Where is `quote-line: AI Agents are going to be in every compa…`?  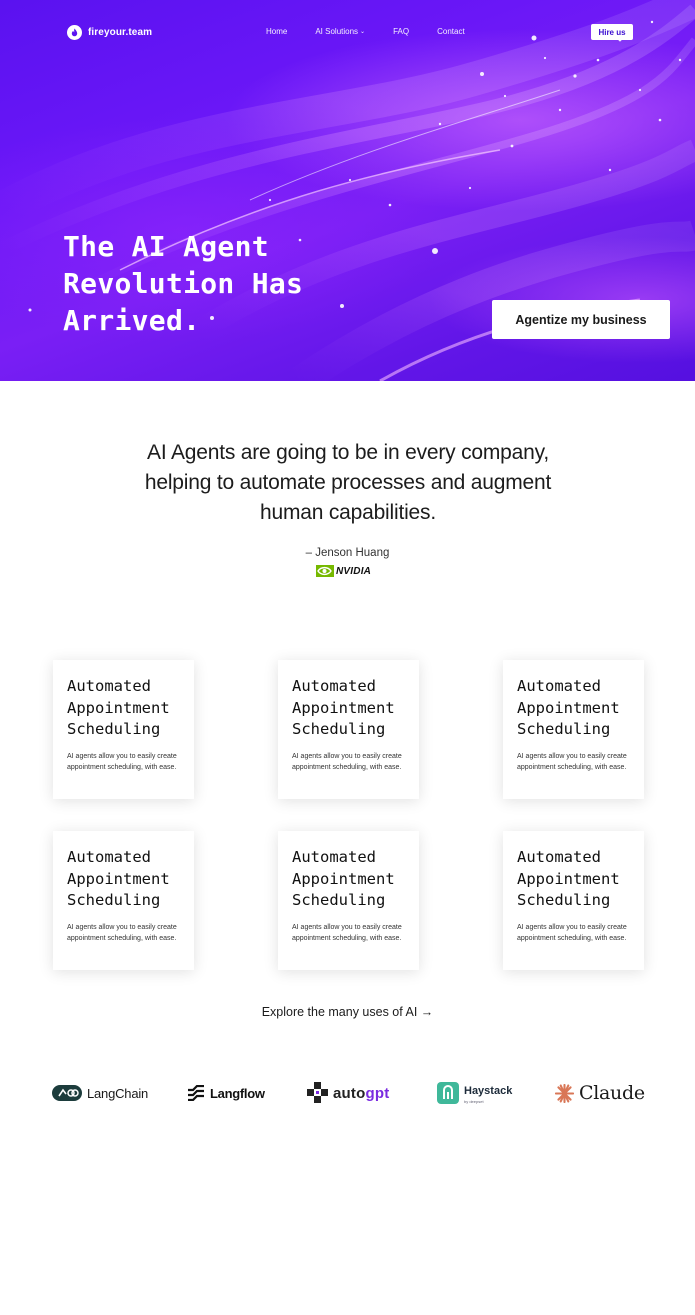
quote-line: AI Agents are going to be in every compa… is located at coordinates (348, 452).